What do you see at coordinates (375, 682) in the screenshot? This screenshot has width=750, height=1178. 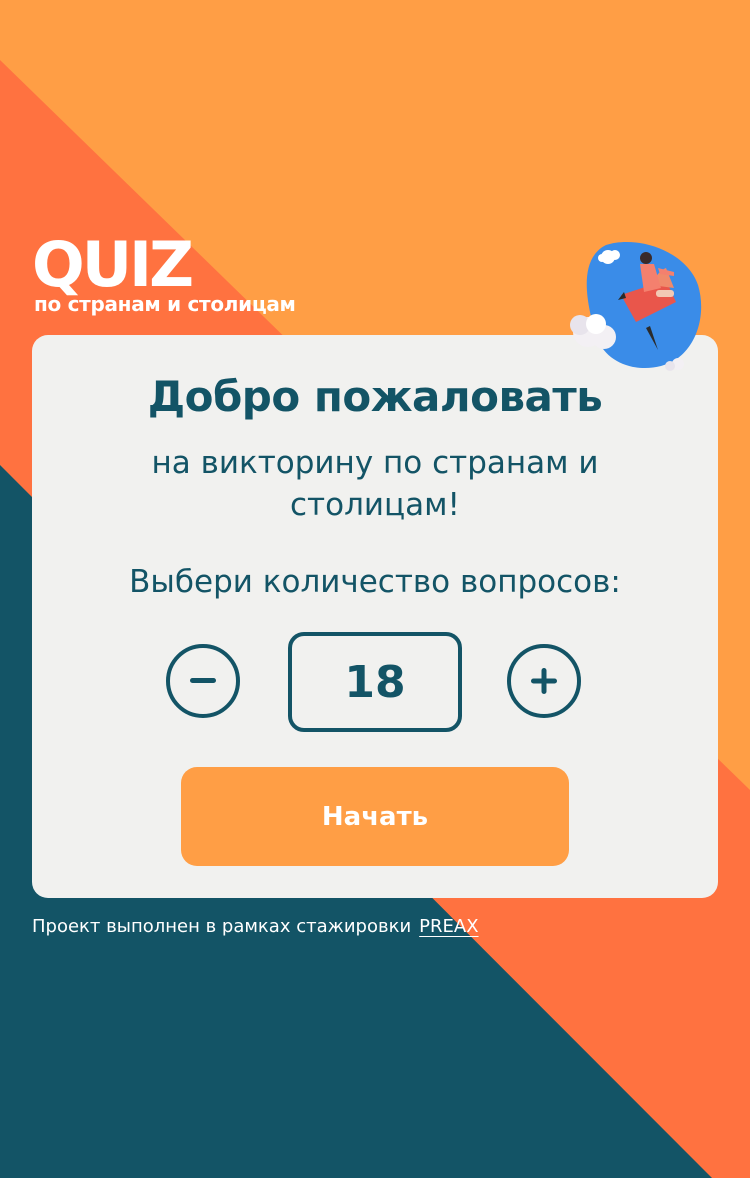 I see `question-count-value: 18` at bounding box center [375, 682].